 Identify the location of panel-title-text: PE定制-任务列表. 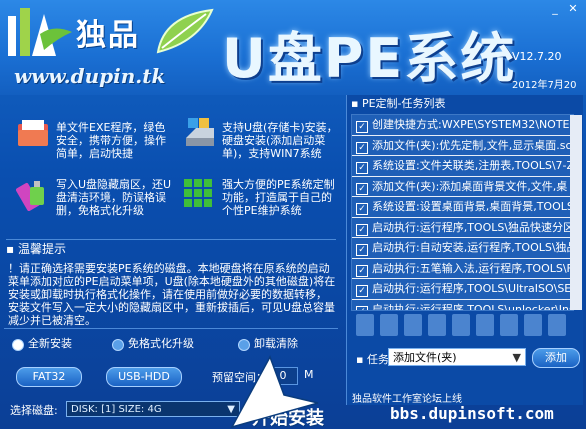
(403, 103).